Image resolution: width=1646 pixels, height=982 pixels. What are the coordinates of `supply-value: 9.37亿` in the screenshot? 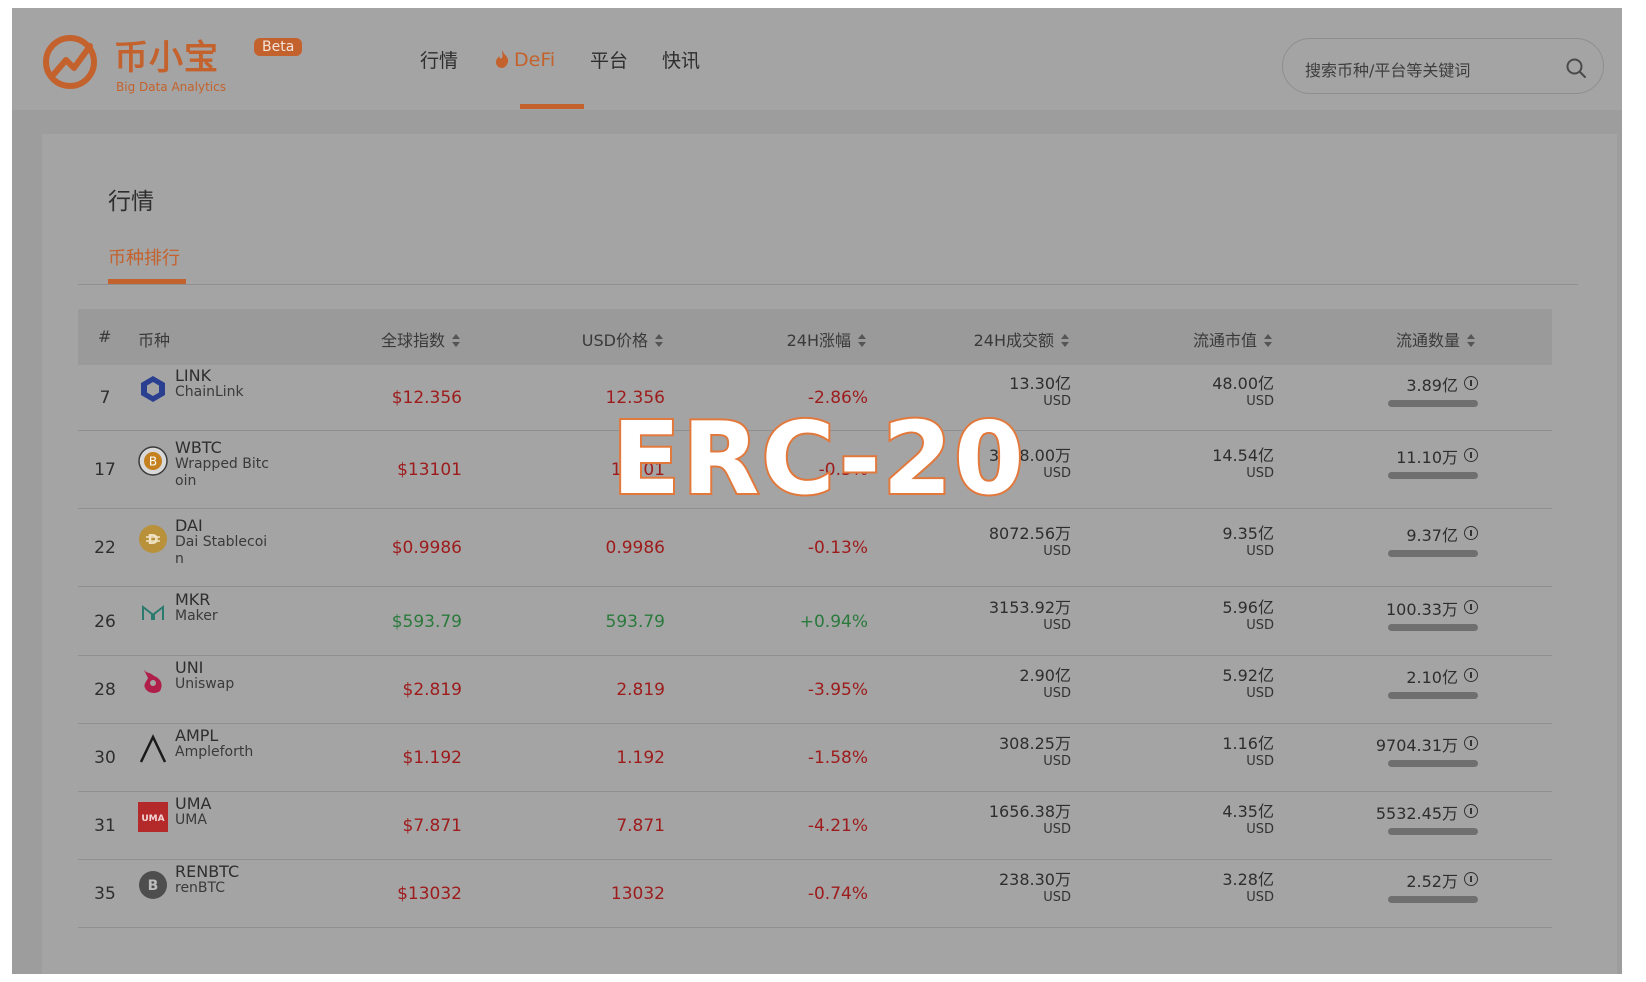 It's located at (1432, 535).